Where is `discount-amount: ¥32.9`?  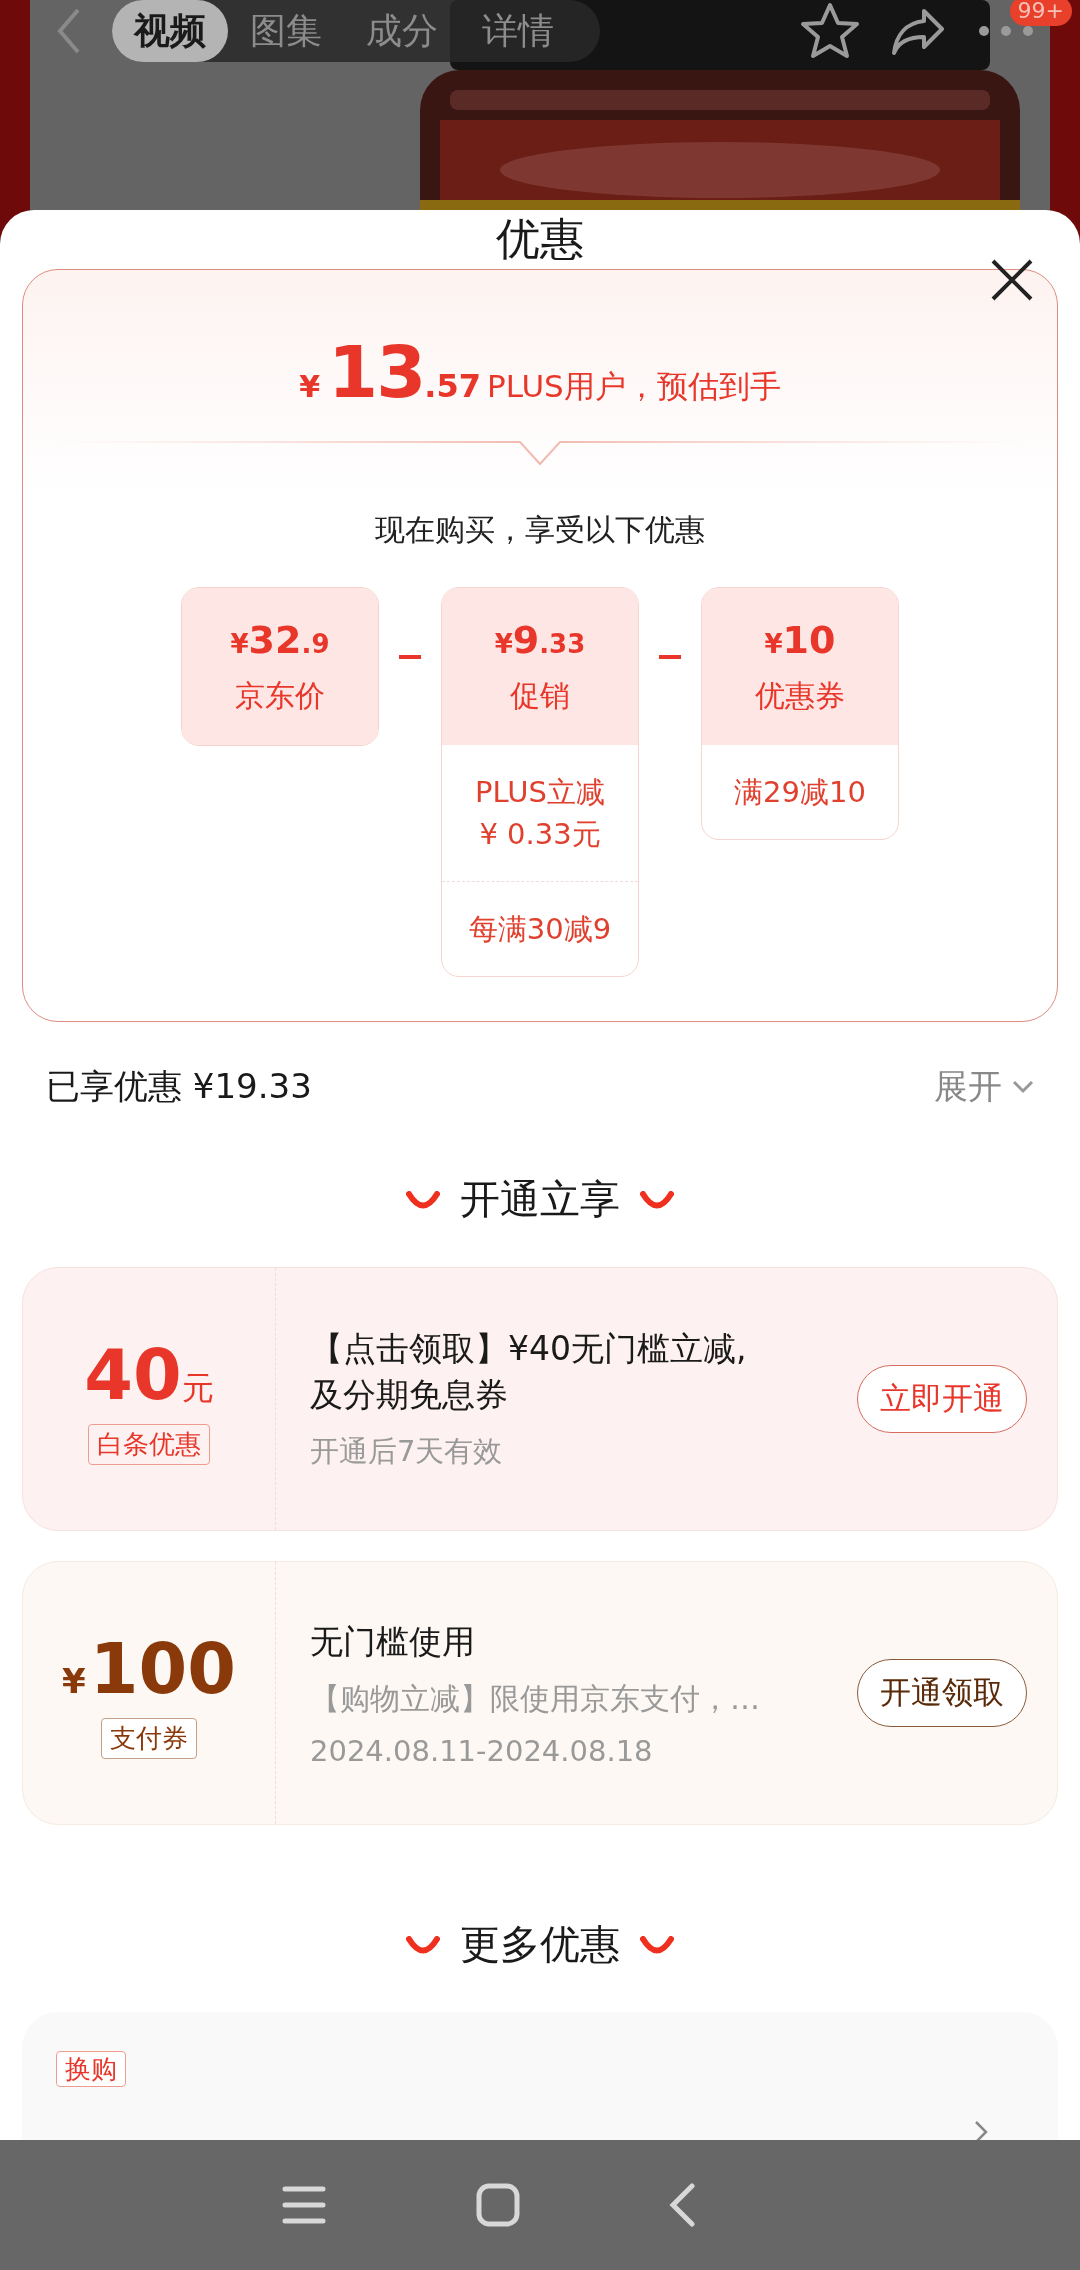 discount-amount: ¥32.9 is located at coordinates (280, 640).